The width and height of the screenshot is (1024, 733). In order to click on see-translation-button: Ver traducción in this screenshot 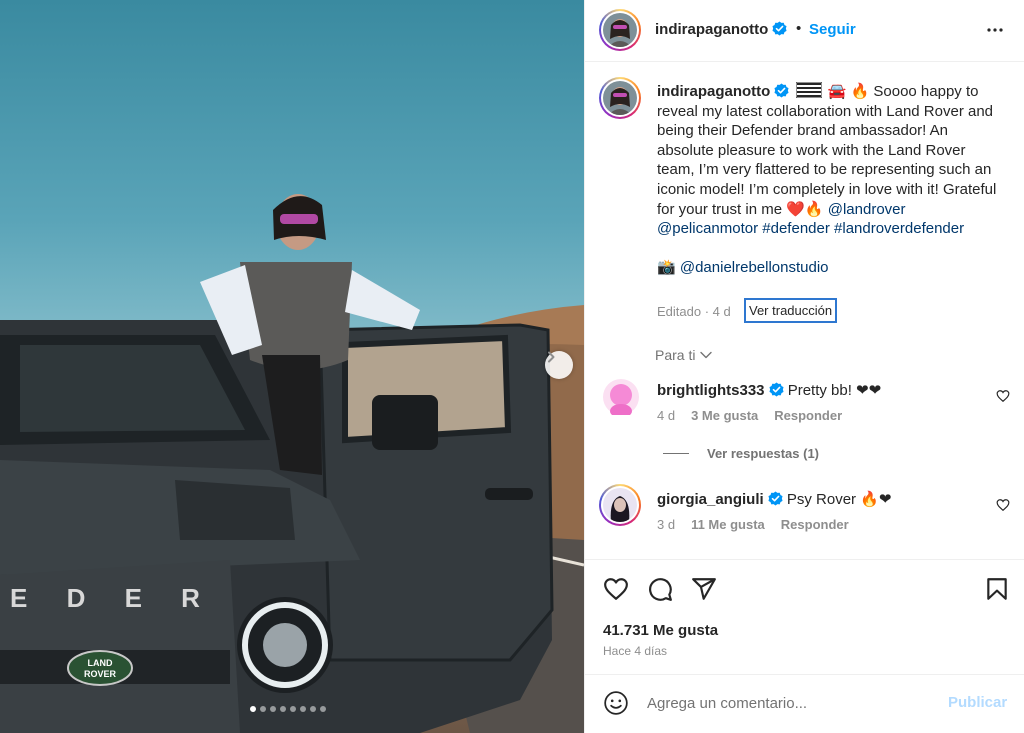, I will do `click(791, 310)`.